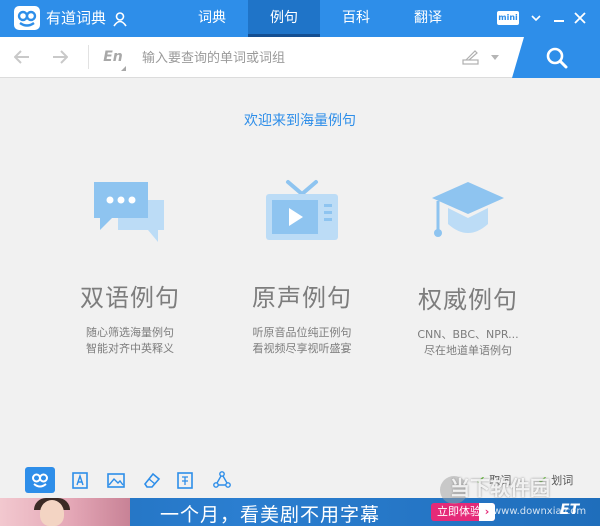 Image resolution: width=600 pixels, height=526 pixels. Describe the element at coordinates (130, 332) in the screenshot. I see `feature-desc: 随心筛选海量例句` at that location.